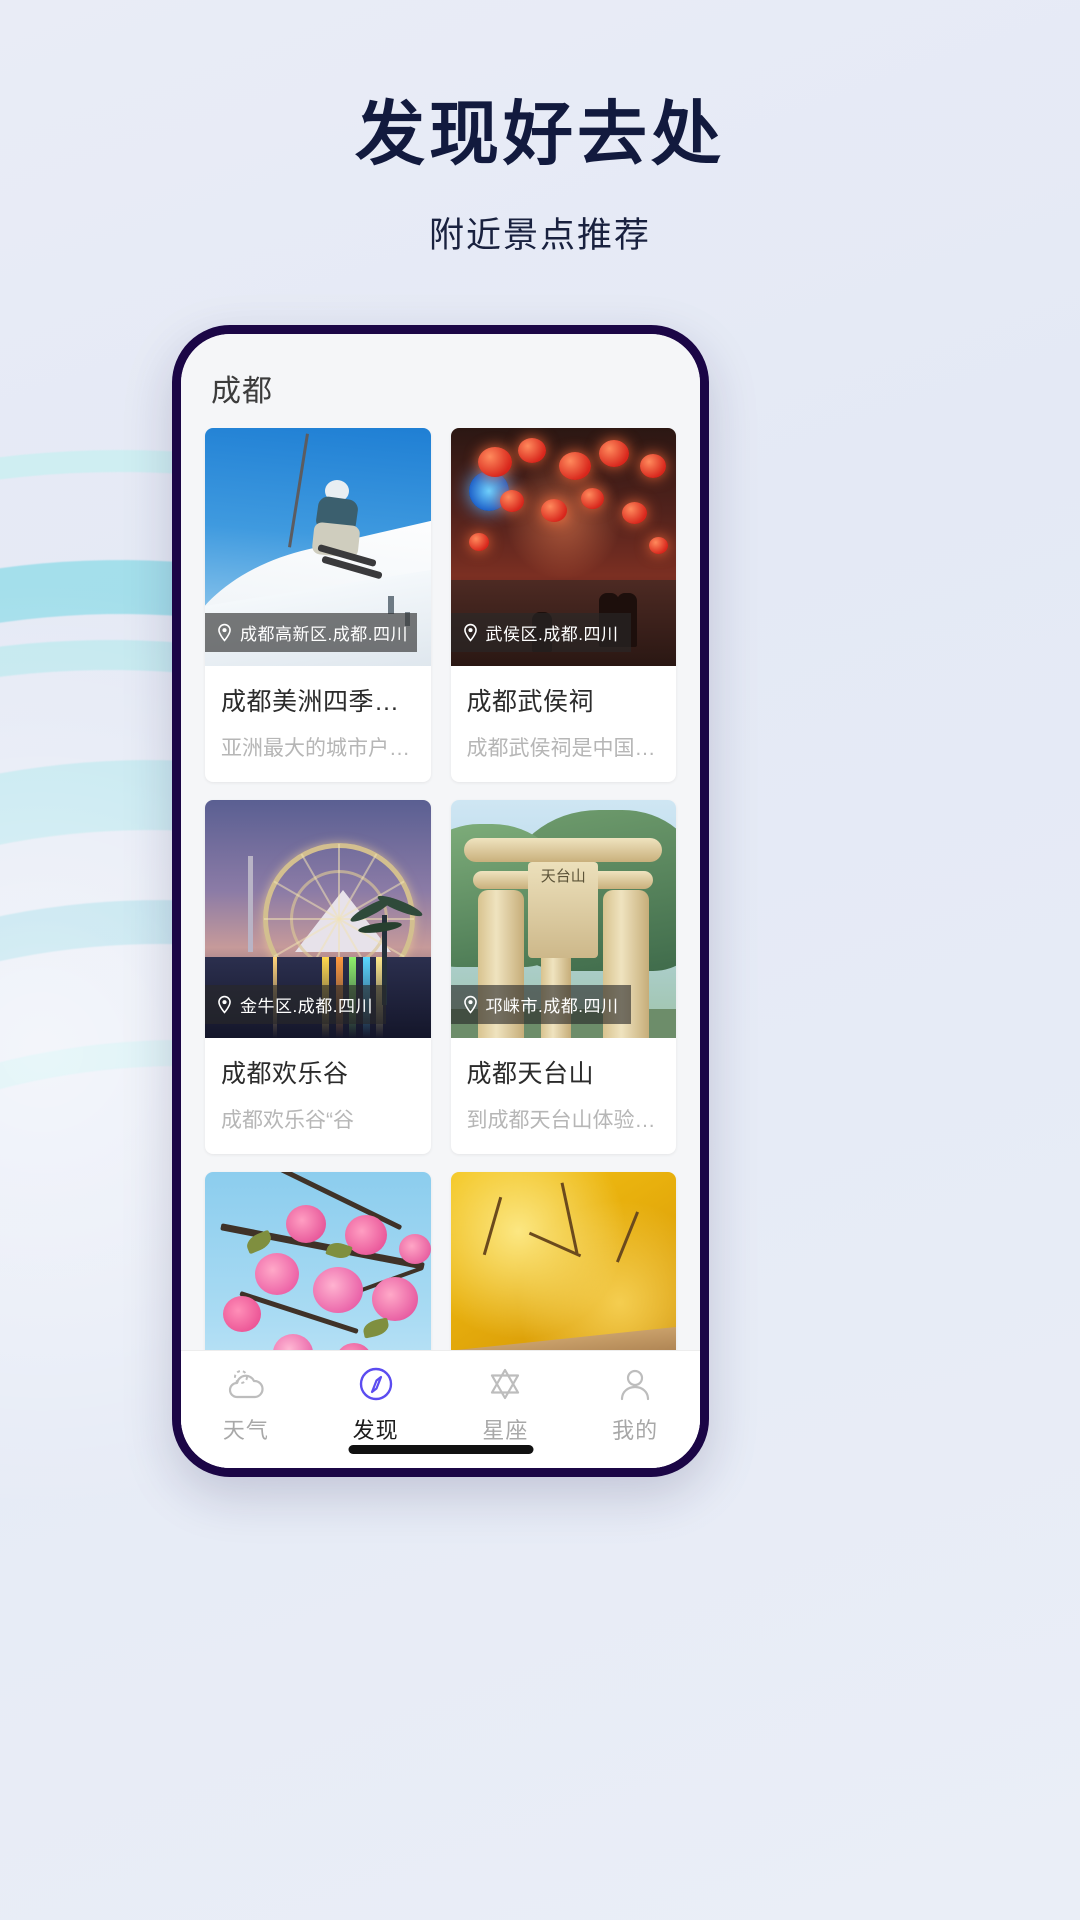 The height and width of the screenshot is (1920, 1080). I want to click on attraction-title: 成都天台山, so click(530, 1074).